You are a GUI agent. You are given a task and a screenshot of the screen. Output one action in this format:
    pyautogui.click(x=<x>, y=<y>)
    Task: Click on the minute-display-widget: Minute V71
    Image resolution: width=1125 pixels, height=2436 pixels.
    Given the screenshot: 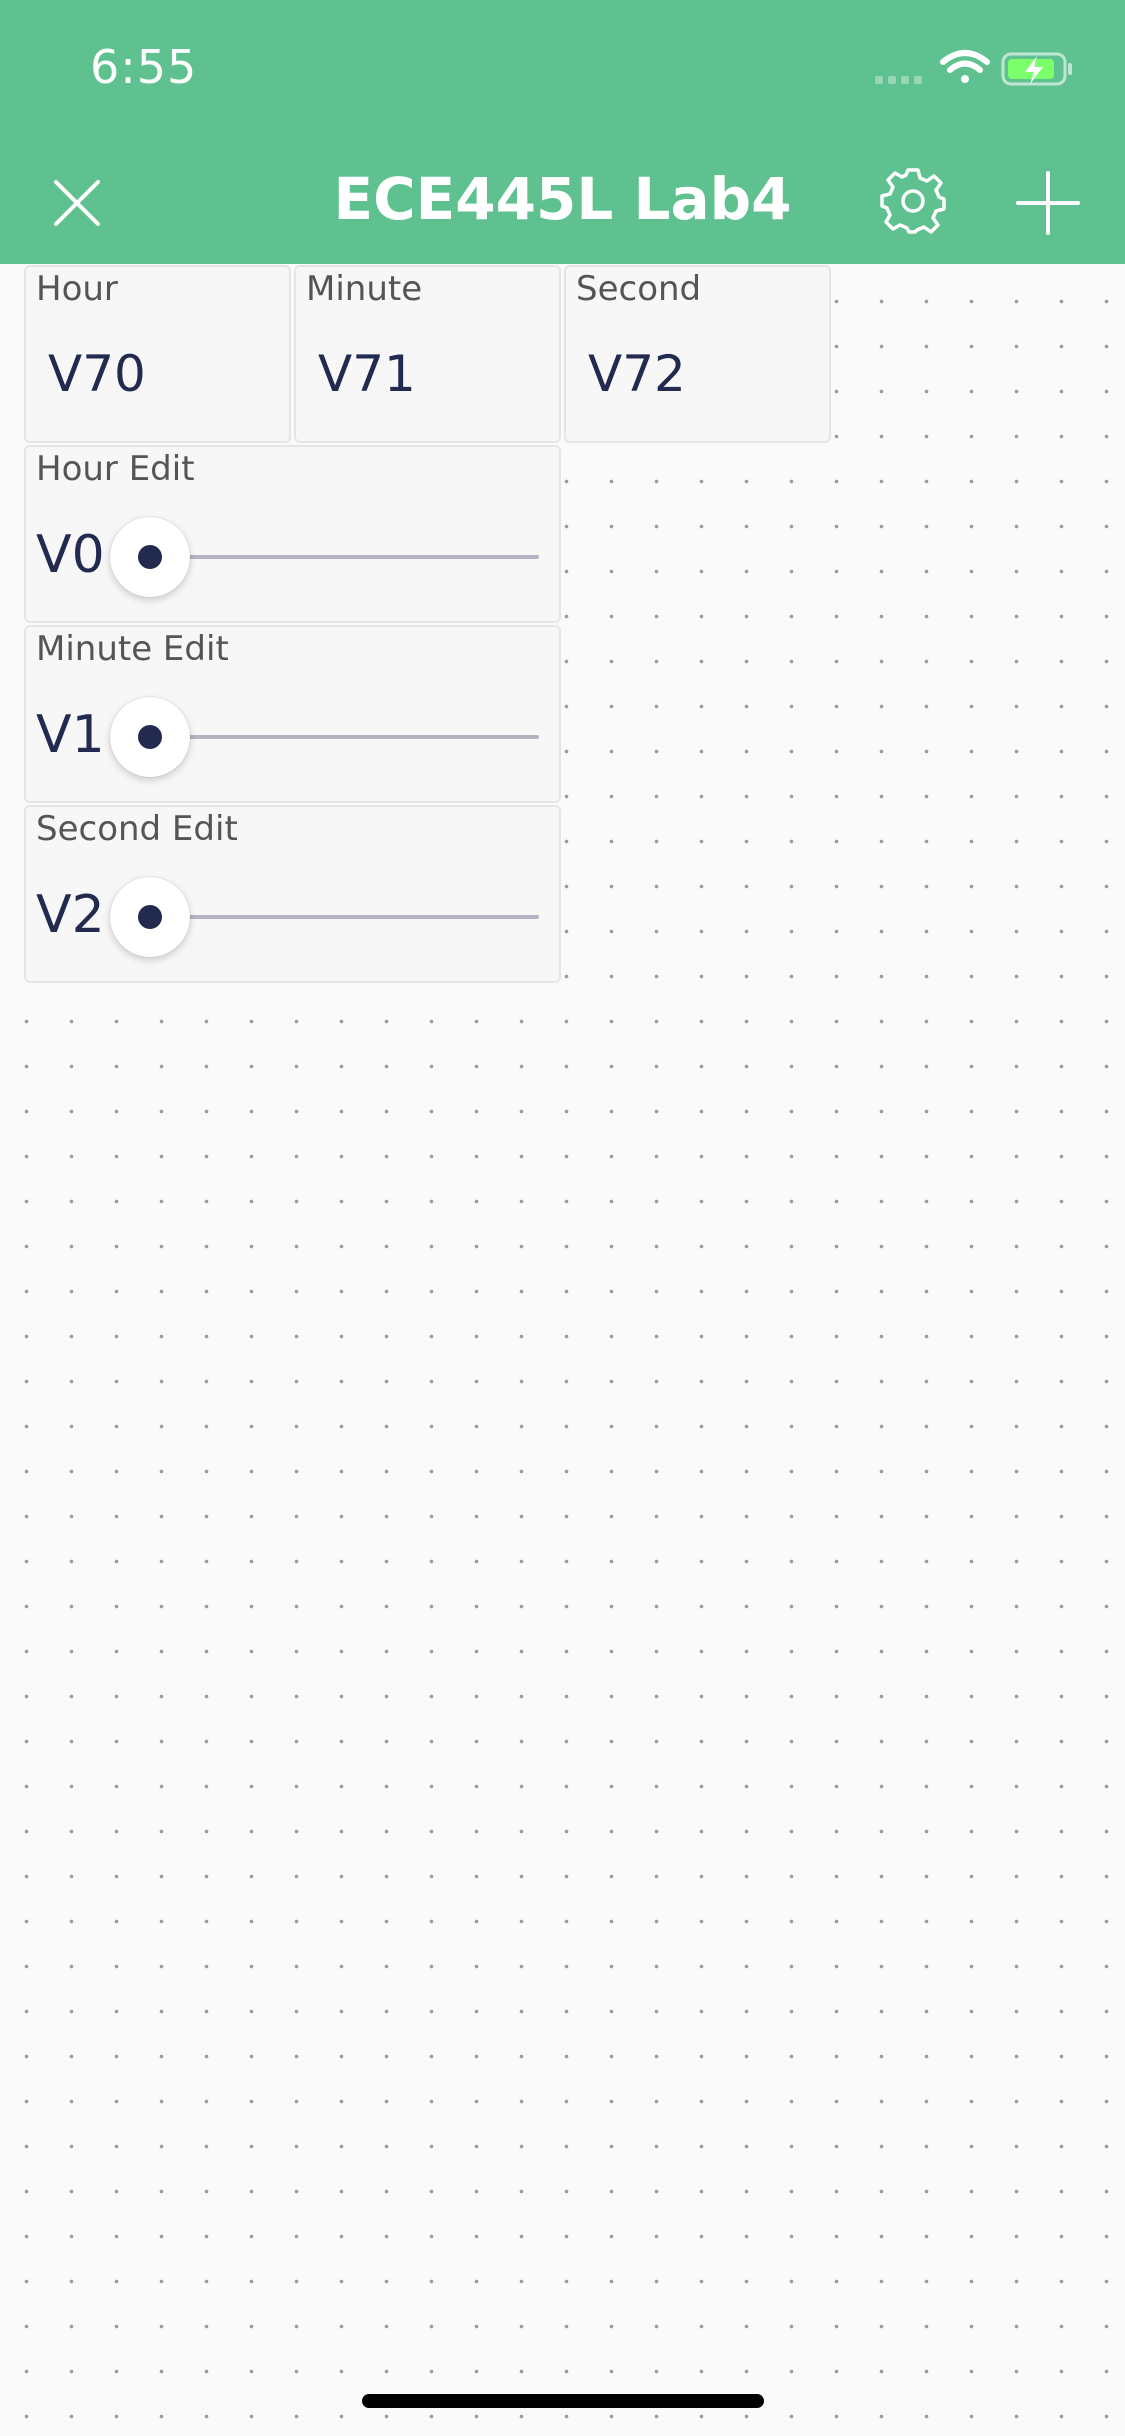 What is the action you would take?
    pyautogui.click(x=427, y=354)
    